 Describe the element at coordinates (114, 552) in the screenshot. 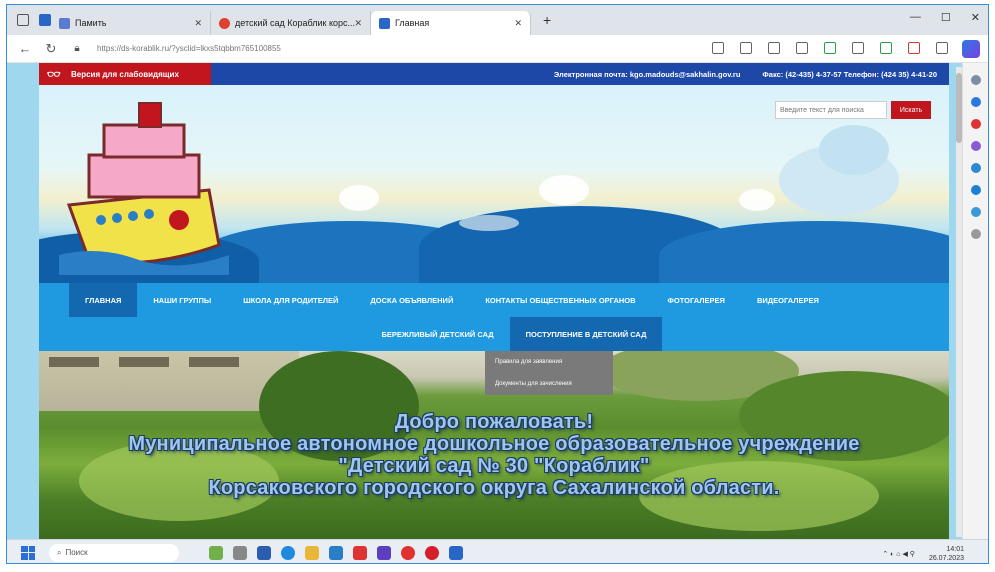

I see `taskbar-search: ⌕ Поиск` at that location.